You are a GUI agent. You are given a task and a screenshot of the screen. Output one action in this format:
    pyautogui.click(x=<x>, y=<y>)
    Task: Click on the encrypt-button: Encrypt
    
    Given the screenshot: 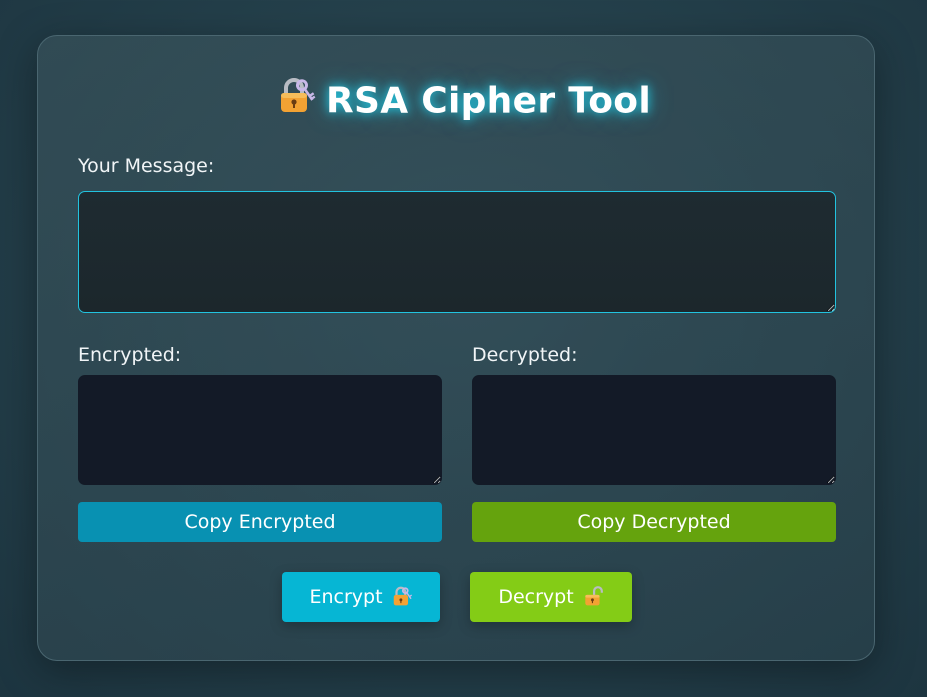 What is the action you would take?
    pyautogui.click(x=361, y=597)
    